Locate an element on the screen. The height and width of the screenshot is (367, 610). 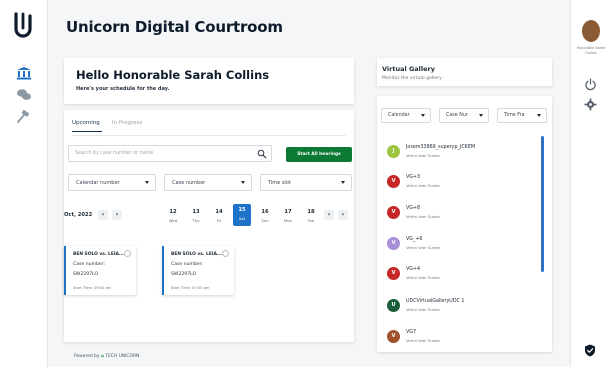
gallery-item-name: Josem33869_superyp_JCKEM is located at coordinates (440, 147).